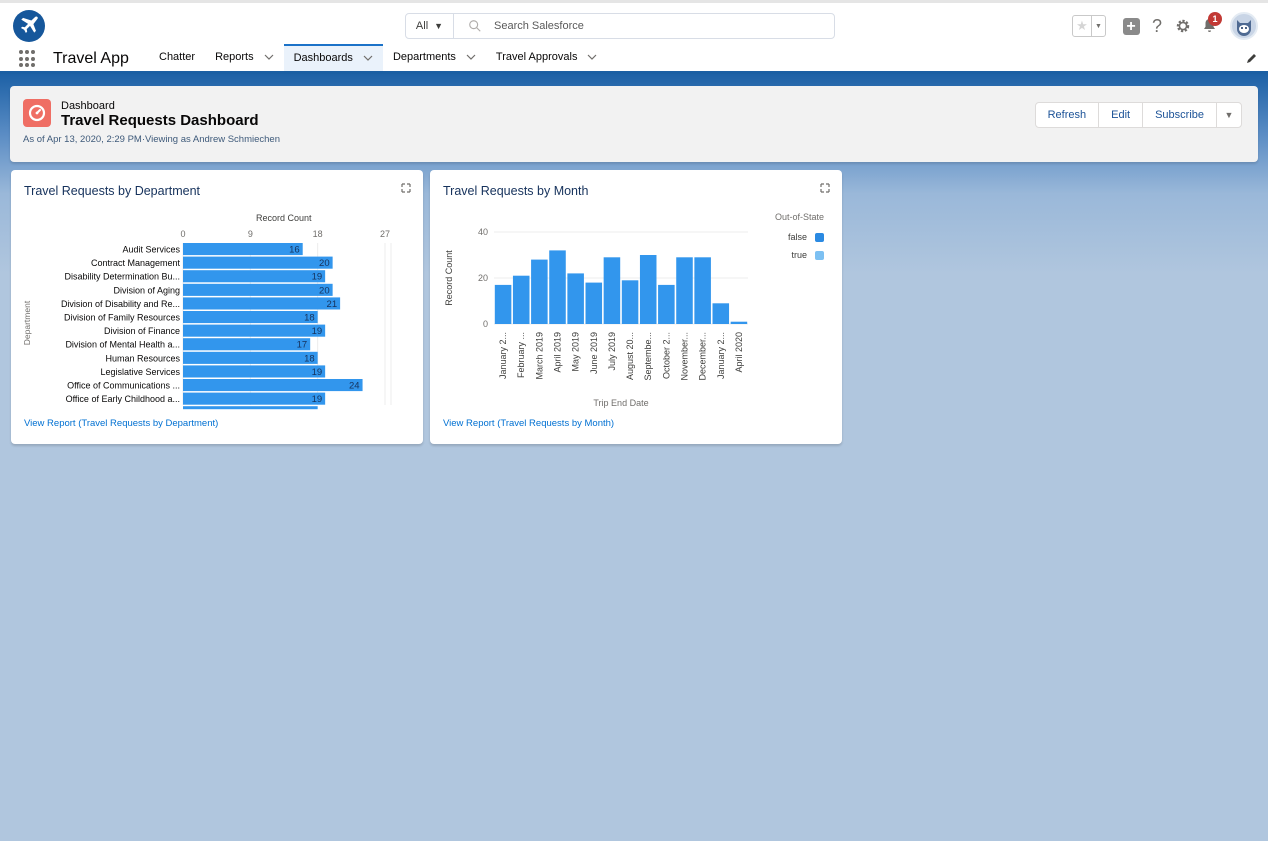 This screenshot has height=841, width=1268. I want to click on search-field, so click(644, 26).